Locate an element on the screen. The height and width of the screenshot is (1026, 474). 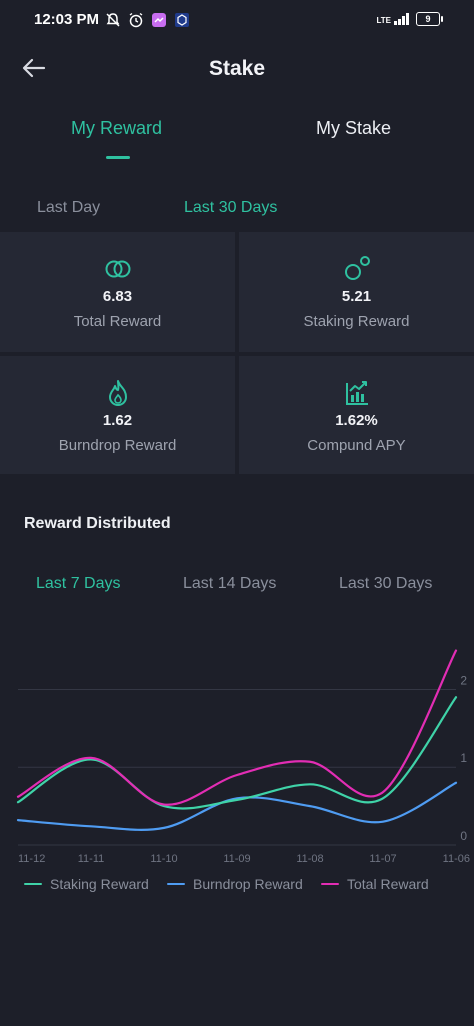
tab-my-reward: My Reward is located at coordinates (116, 128).